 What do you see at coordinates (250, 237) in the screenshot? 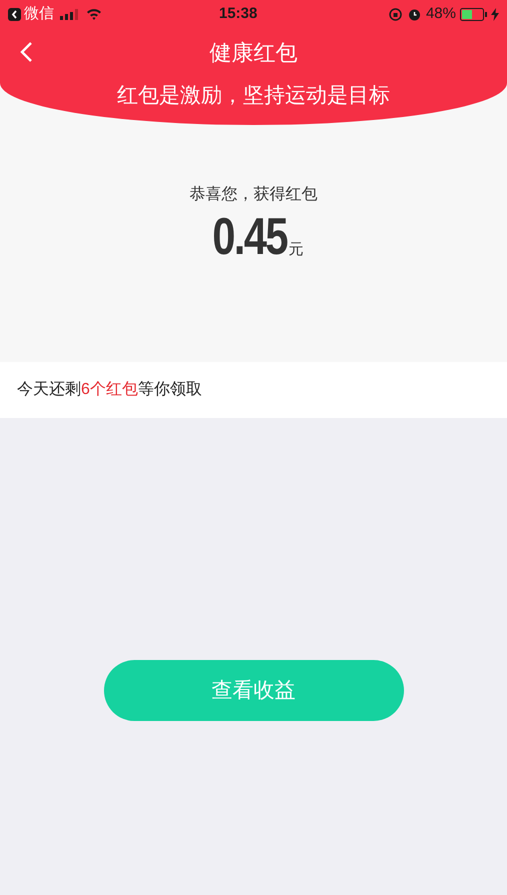
I see `reward-amount: 0.45` at bounding box center [250, 237].